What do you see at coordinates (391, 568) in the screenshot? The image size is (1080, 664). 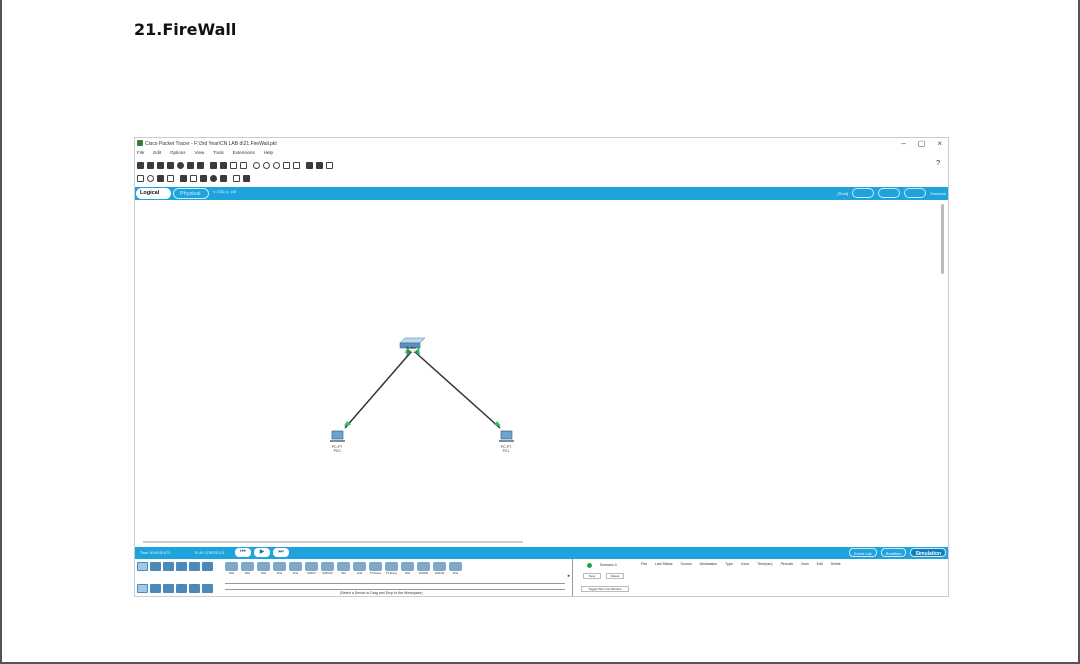 I see `device-item: PT-Empty` at bounding box center [391, 568].